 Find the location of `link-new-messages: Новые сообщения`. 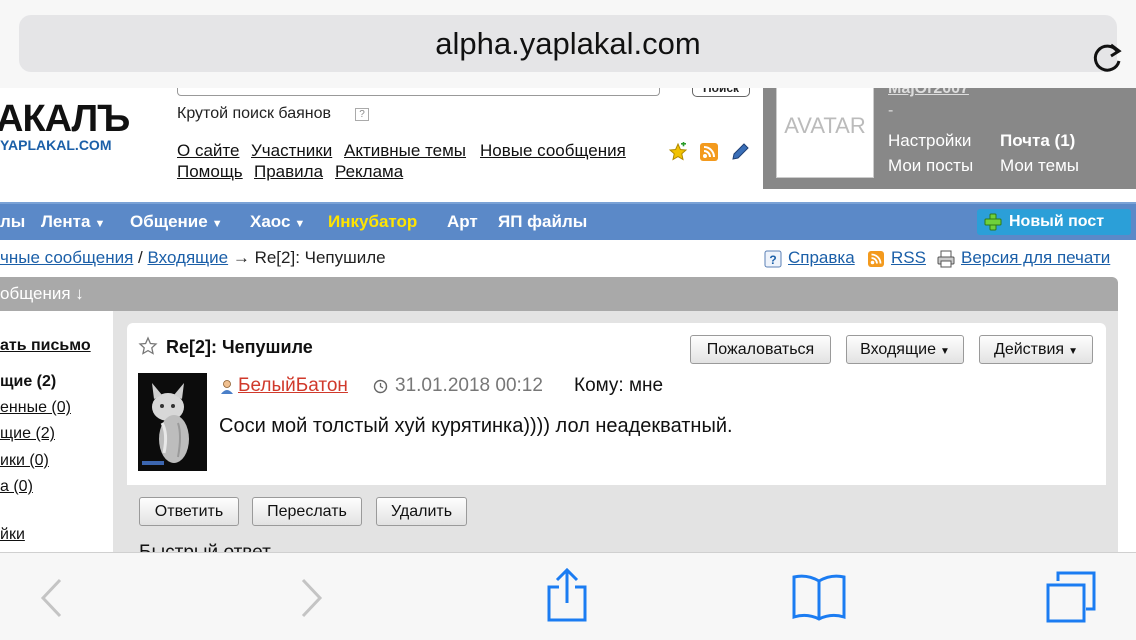

link-new-messages: Новые сообщения is located at coordinates (553, 151).